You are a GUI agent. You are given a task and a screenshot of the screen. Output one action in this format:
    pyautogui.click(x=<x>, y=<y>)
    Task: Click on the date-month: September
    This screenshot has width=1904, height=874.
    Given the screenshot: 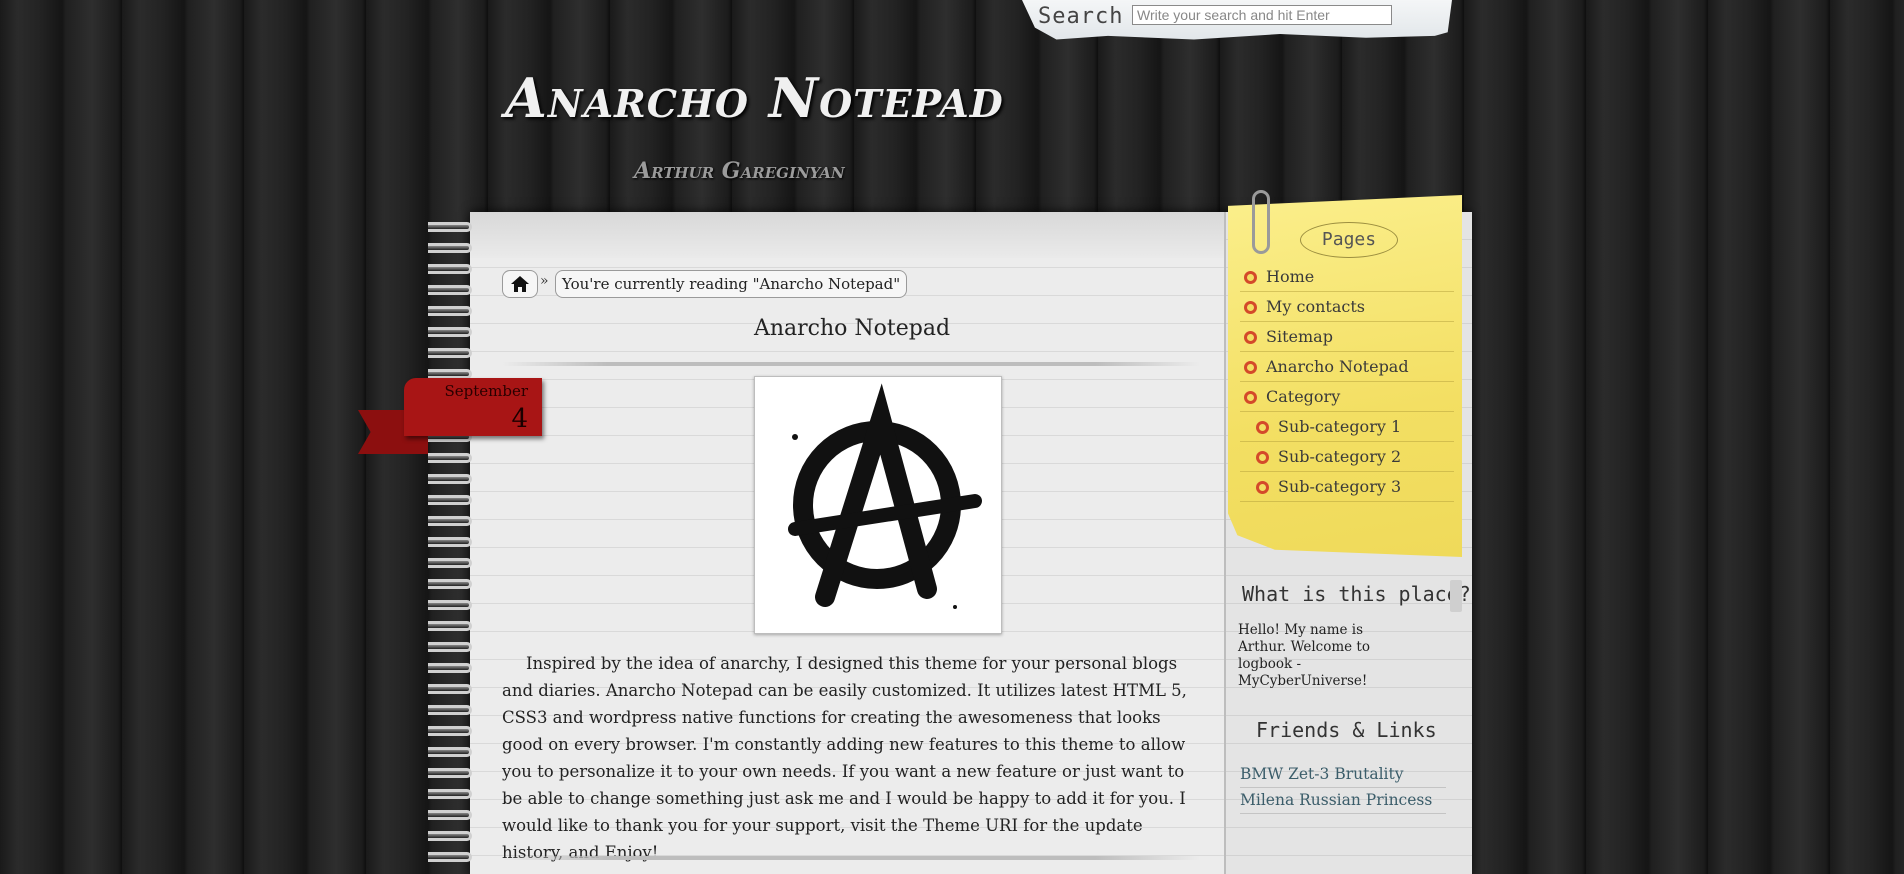 What is the action you would take?
    pyautogui.click(x=486, y=391)
    